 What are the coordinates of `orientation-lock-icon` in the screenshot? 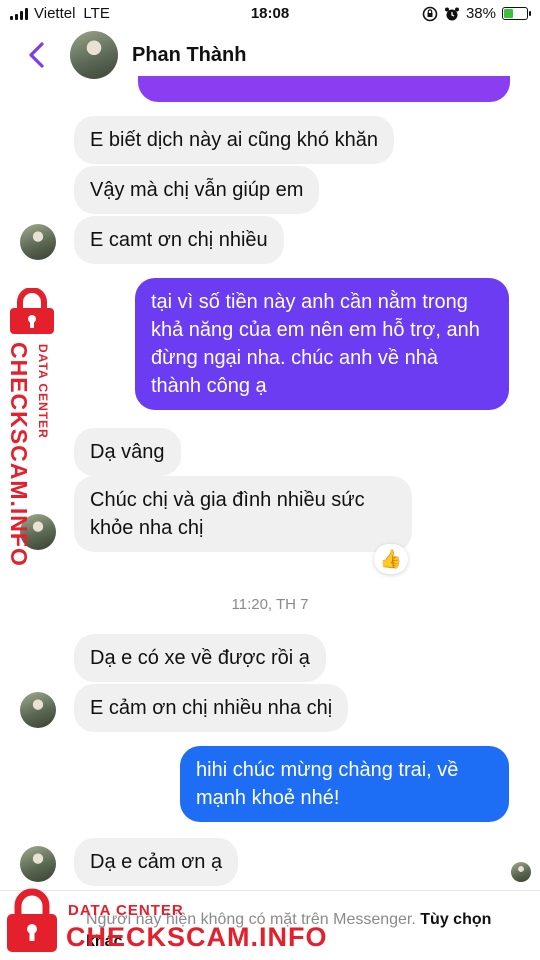 It's located at (430, 13).